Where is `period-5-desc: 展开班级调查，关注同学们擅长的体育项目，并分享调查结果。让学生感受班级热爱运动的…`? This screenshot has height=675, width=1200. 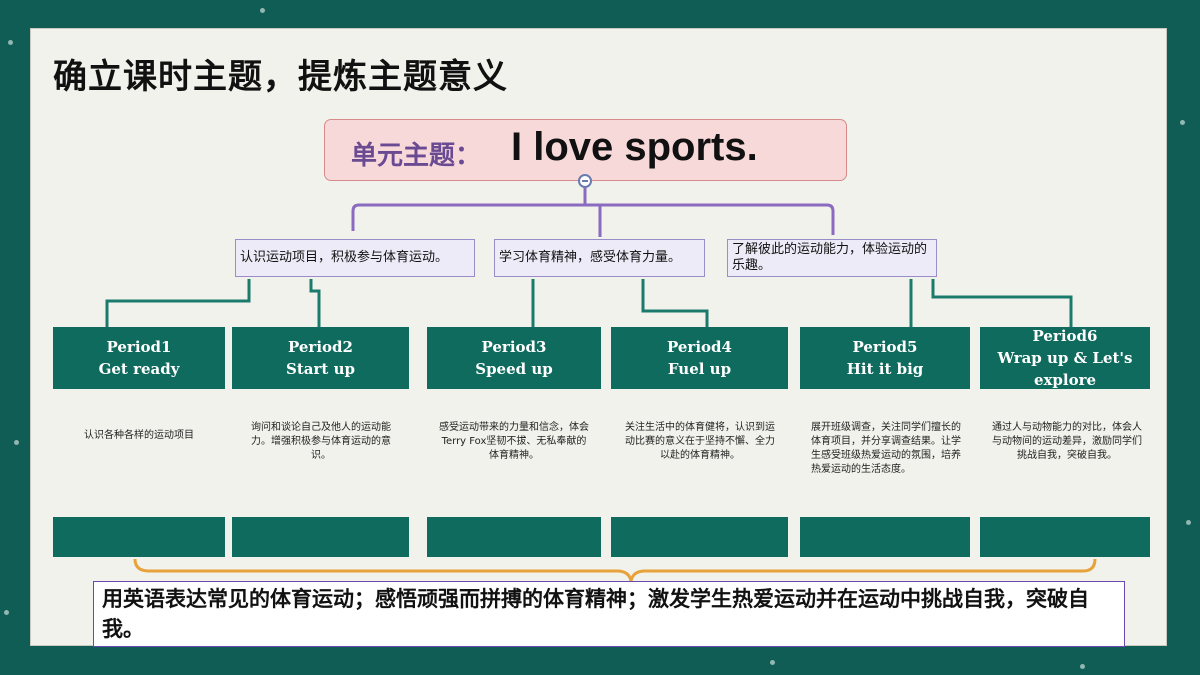
period-5-desc: 展开班级调查，关注同学们擅长的体育项目，并分享调查结果。让学生感受班级热爱运动的… is located at coordinates (886, 448).